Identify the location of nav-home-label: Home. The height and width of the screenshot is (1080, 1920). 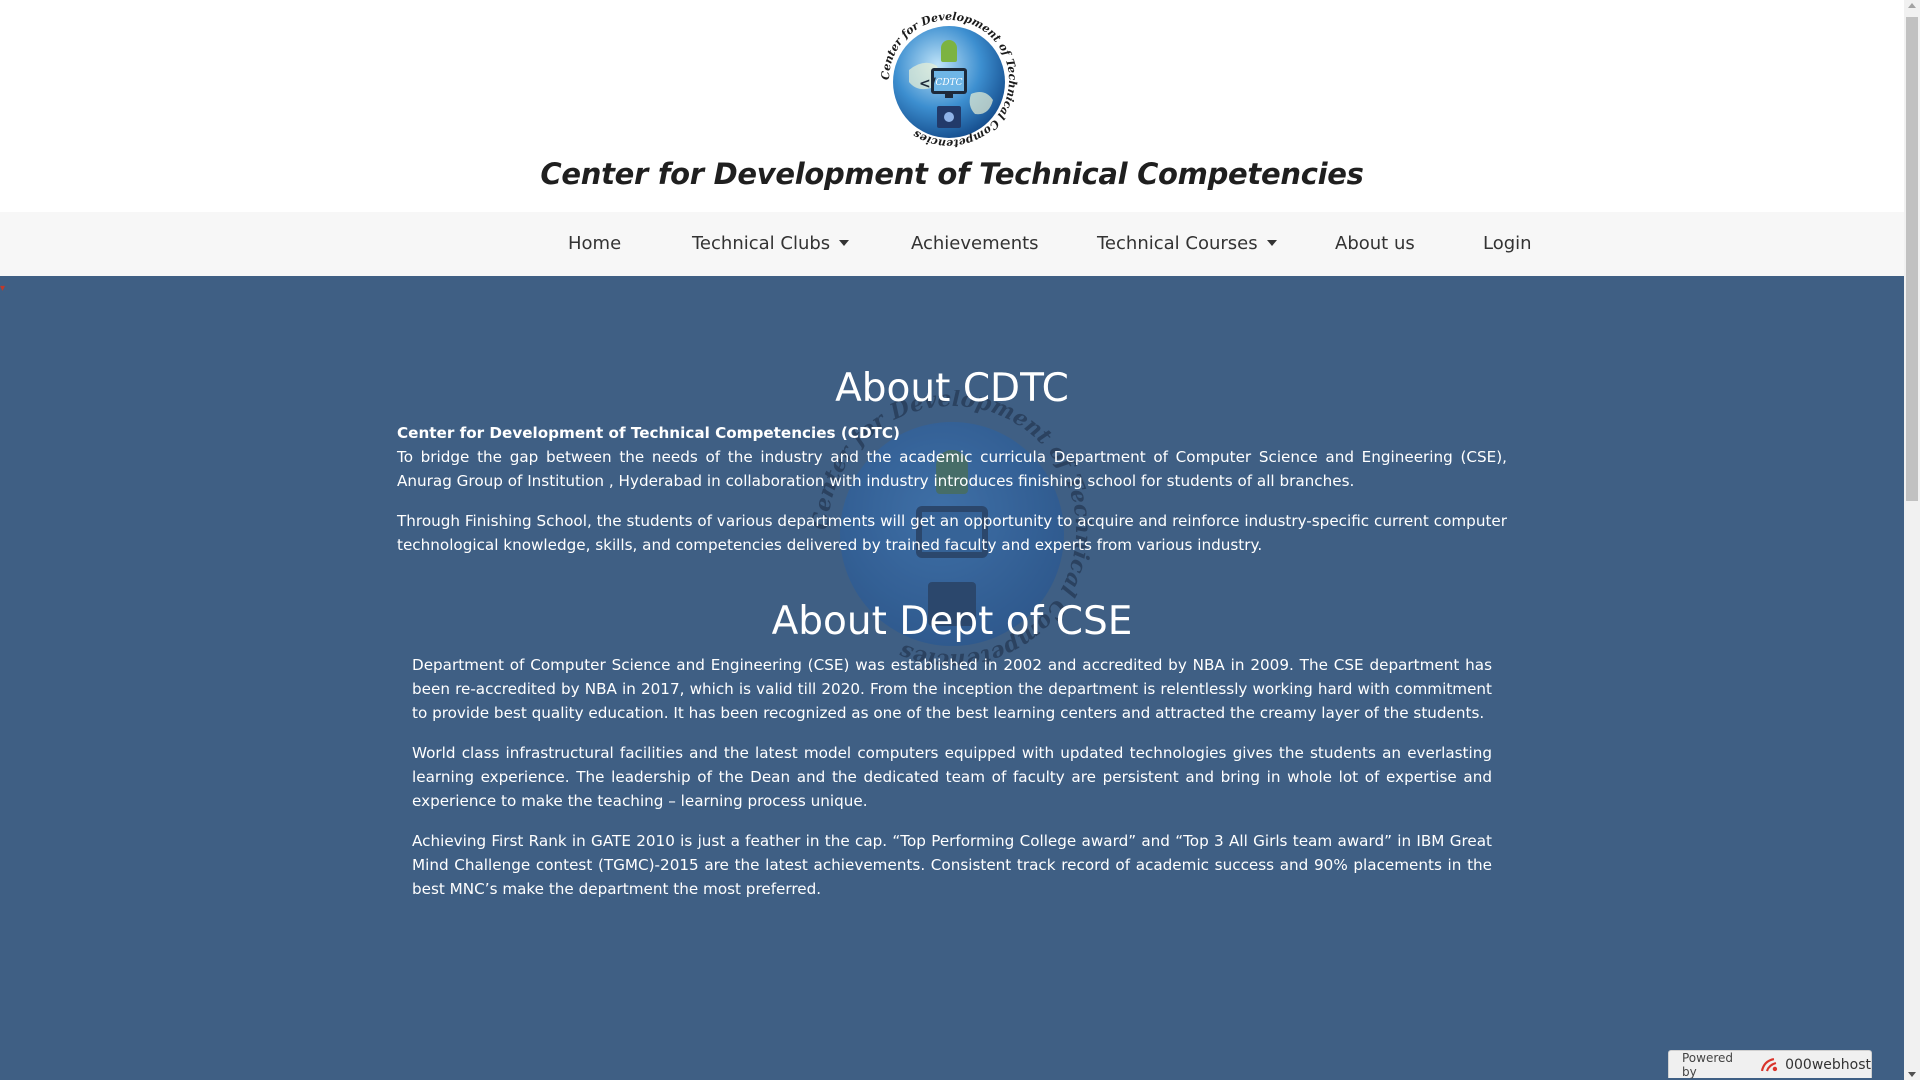
(595, 243).